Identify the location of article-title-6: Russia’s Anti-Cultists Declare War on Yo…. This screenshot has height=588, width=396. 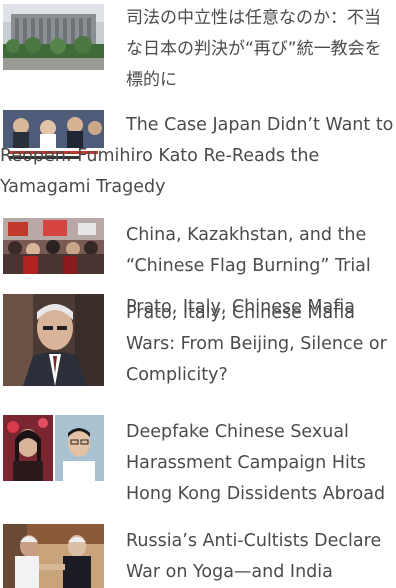
(260, 557).